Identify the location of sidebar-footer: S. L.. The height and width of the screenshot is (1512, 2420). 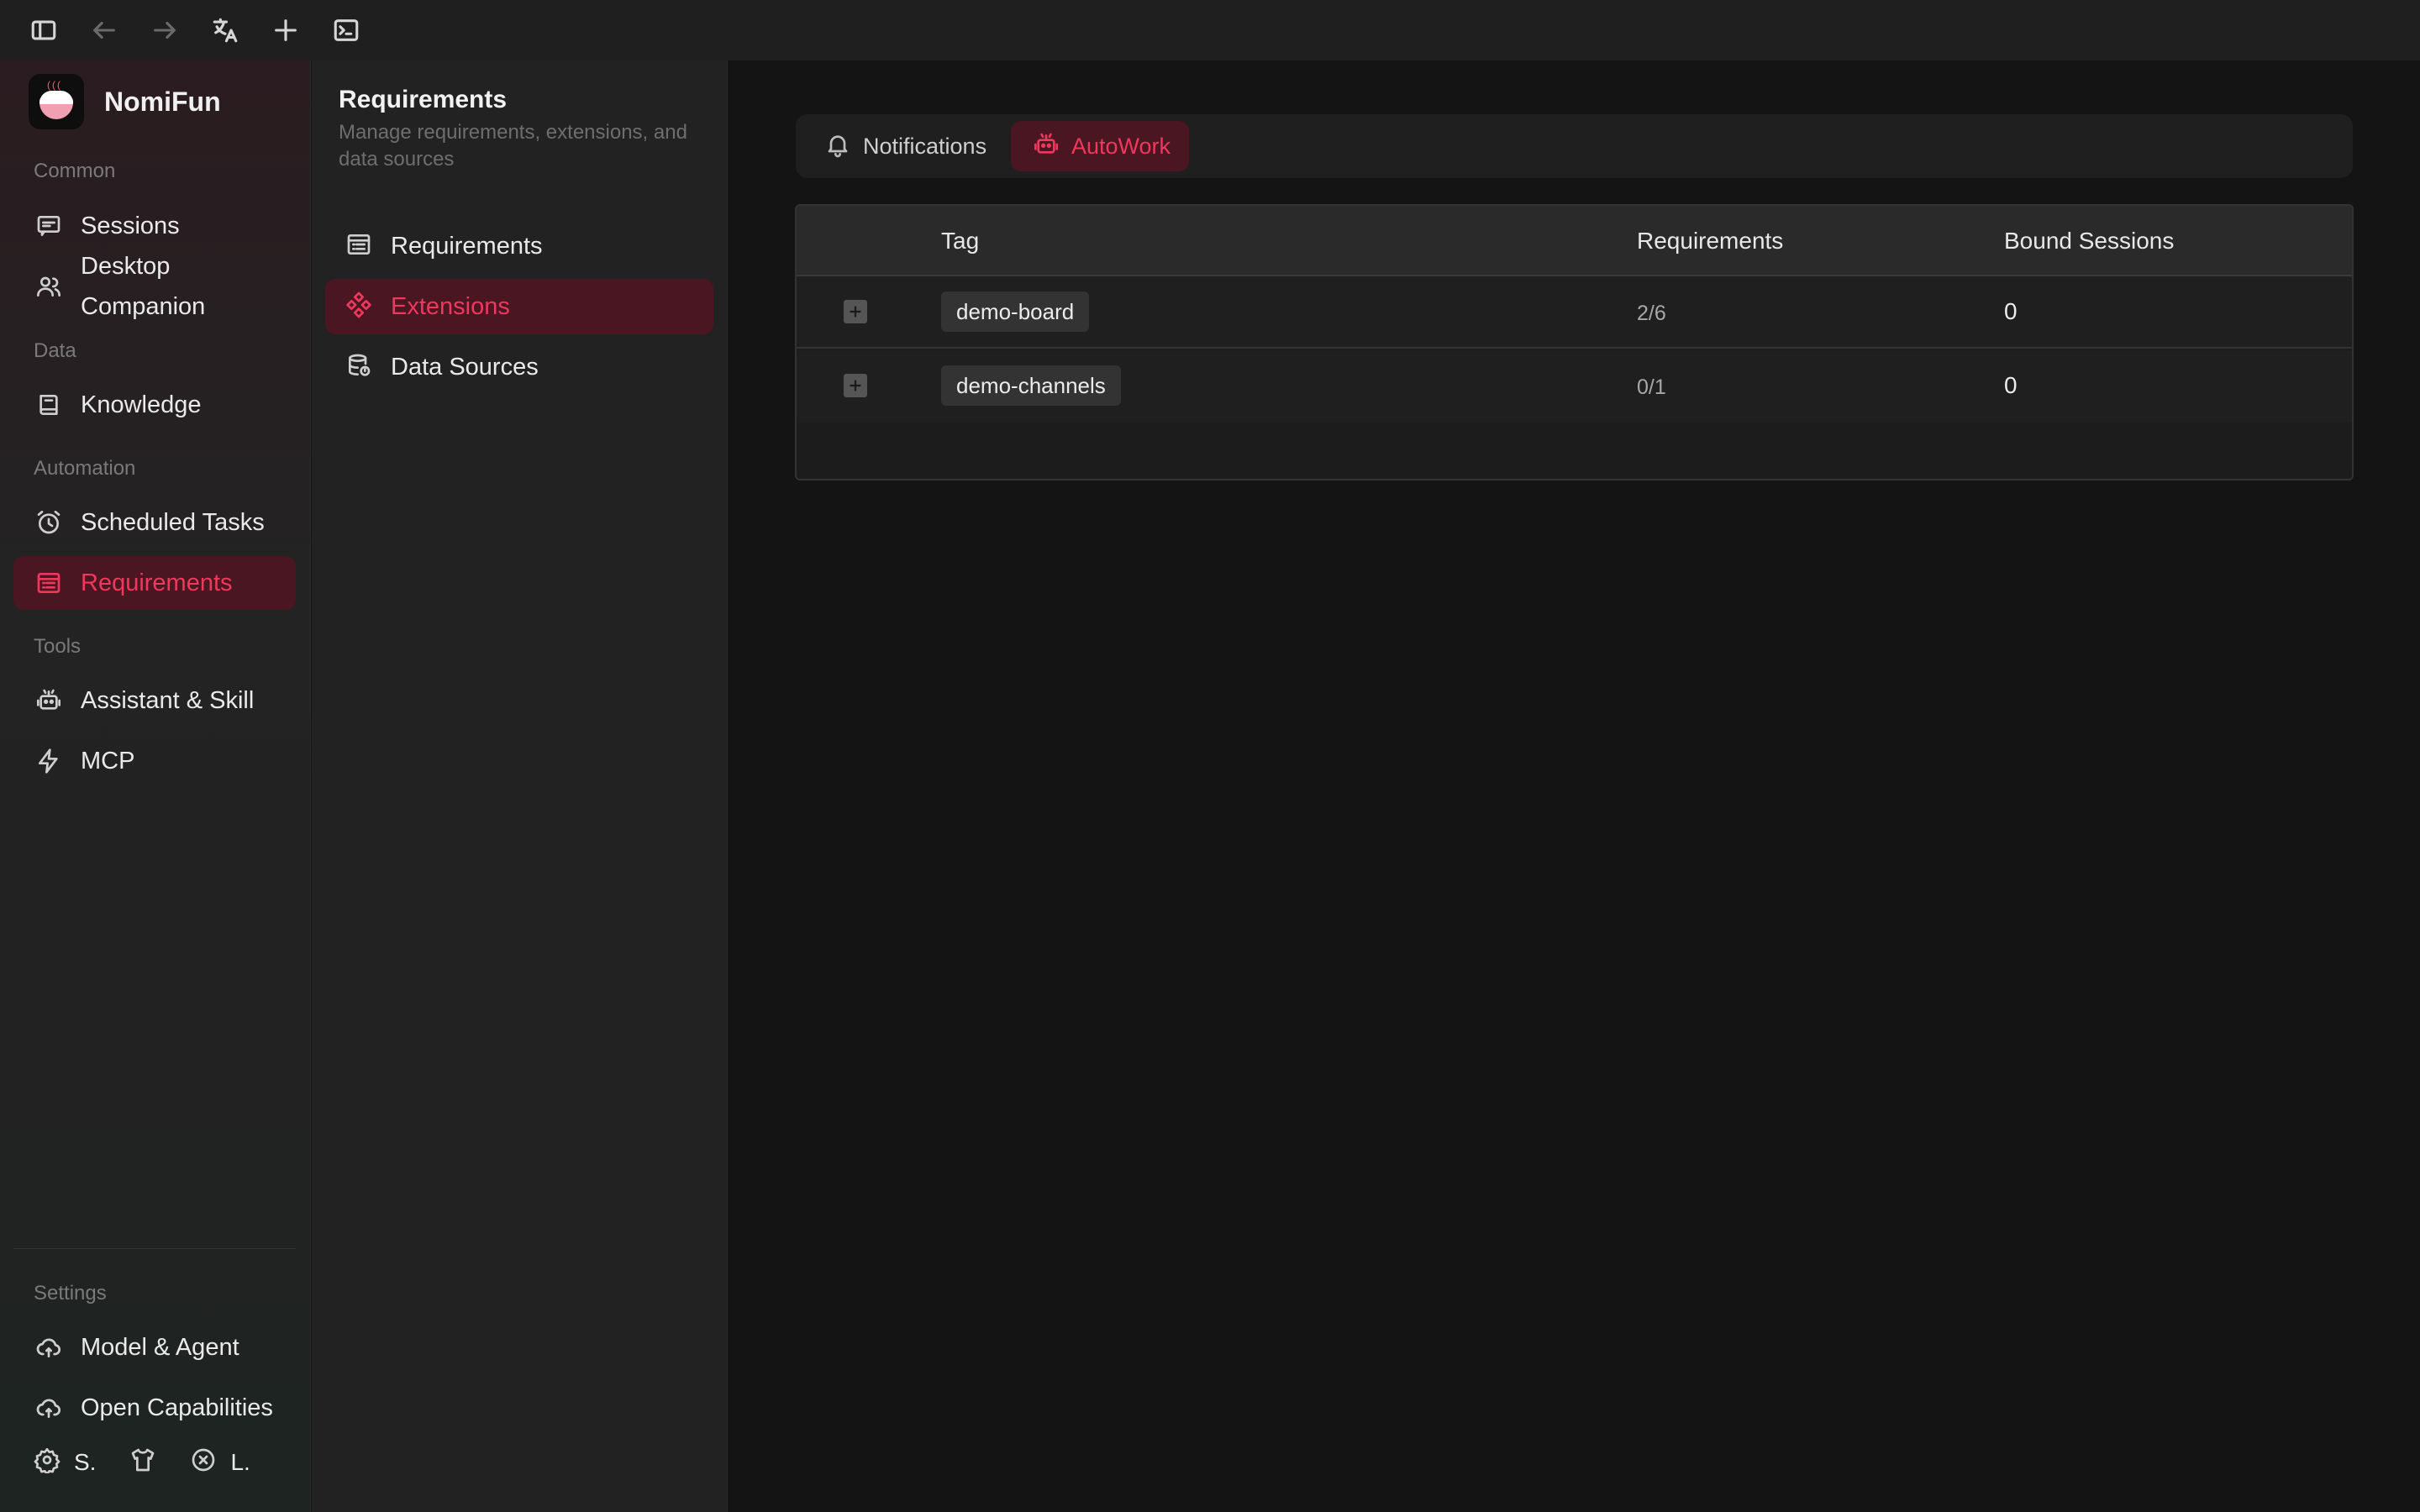
(142, 1462).